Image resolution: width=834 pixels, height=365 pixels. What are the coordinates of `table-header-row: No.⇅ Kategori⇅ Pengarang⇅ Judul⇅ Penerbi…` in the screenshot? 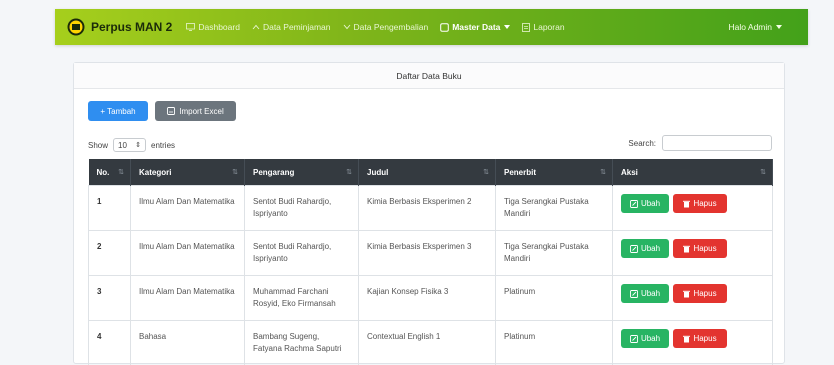 It's located at (431, 172).